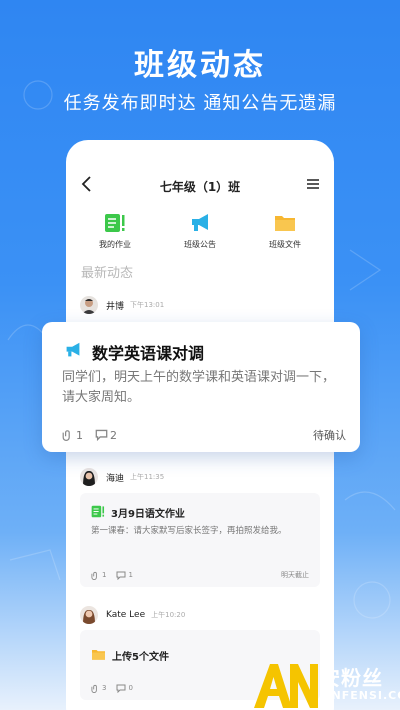 This screenshot has height=710, width=400. What do you see at coordinates (130, 575) in the screenshot?
I see `comment-count-value: 1` at bounding box center [130, 575].